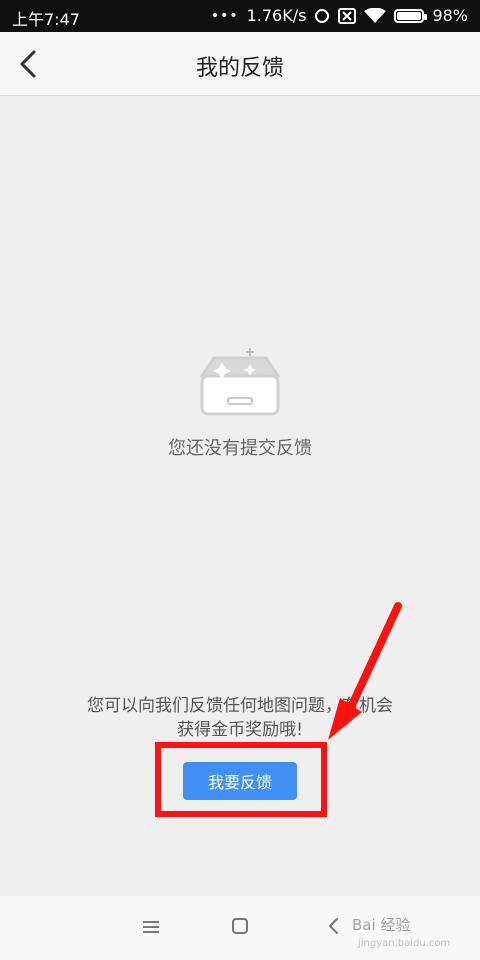 This screenshot has height=960, width=480. I want to click on watermark: Bai 经验 jingyan.baidu.com, so click(407, 931).